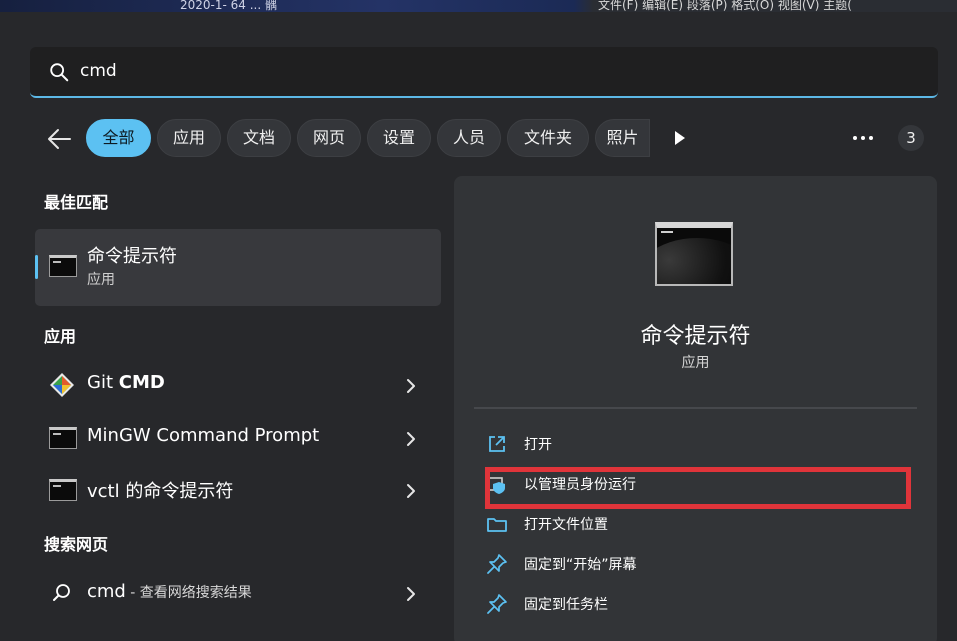 This screenshot has width=957, height=641. I want to click on background-menu-text: 文件(F) 编辑(E) 段落(P) 格式(O) 视图(V) 主题(, so click(725, 6).